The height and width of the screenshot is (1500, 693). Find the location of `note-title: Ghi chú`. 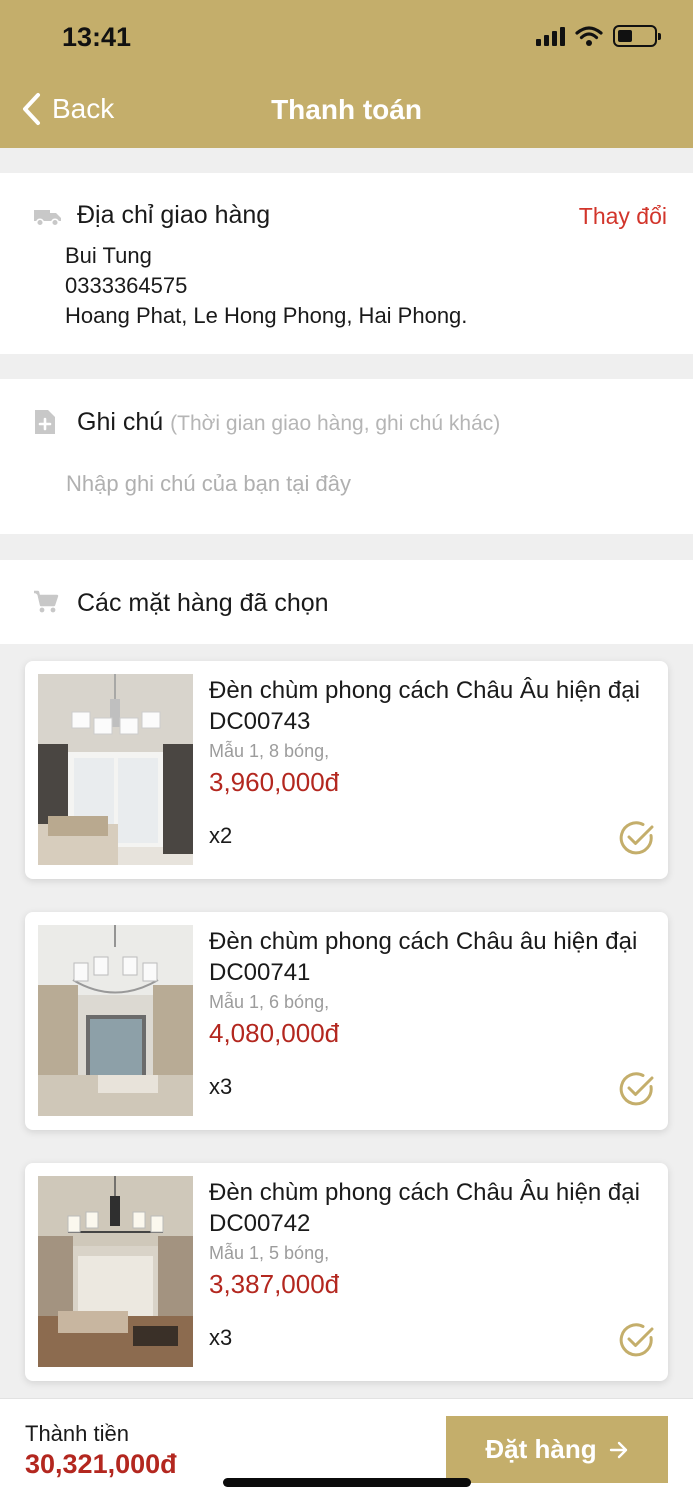

note-title: Ghi chú is located at coordinates (120, 422).